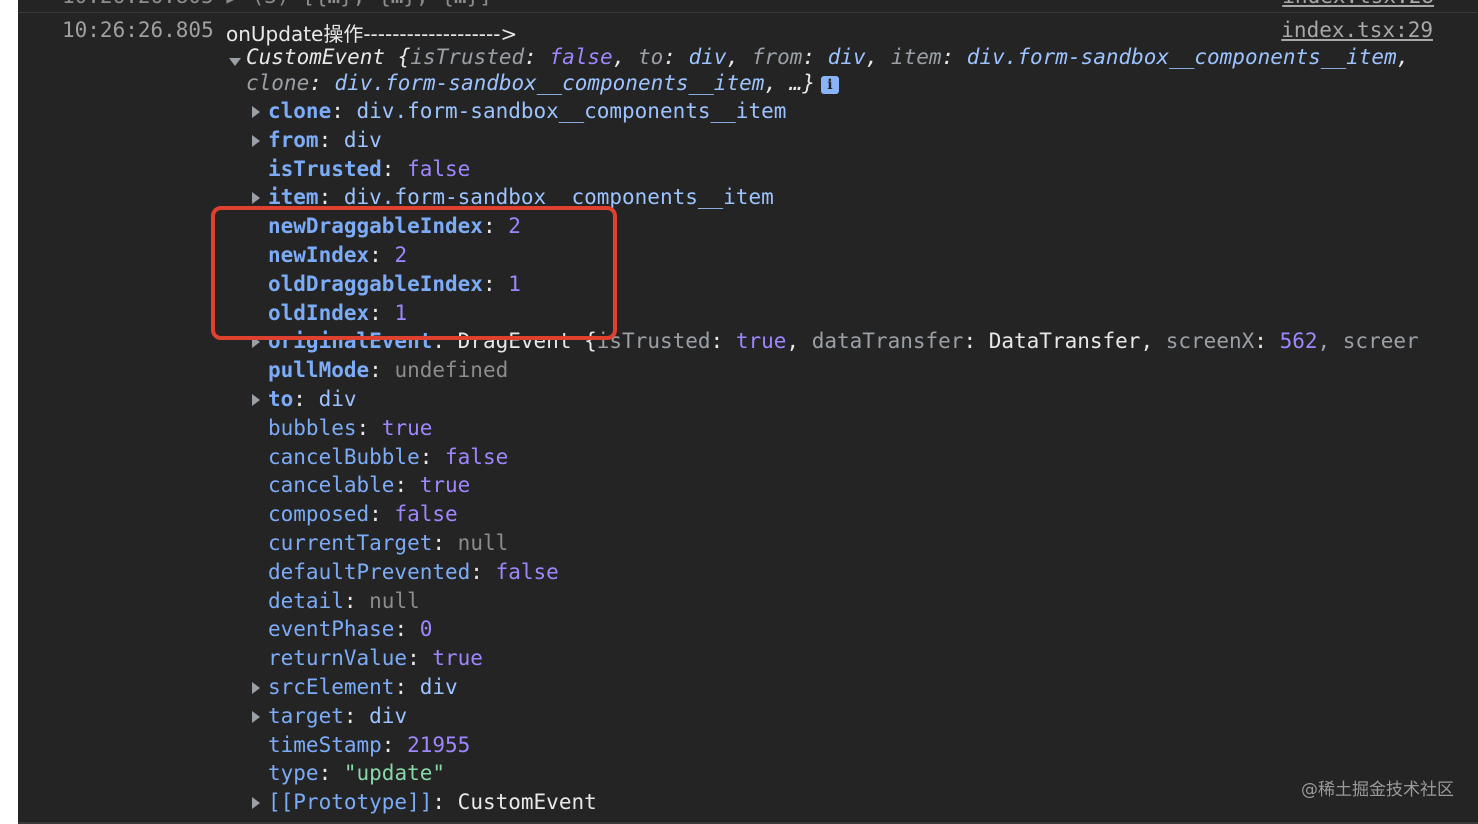  I want to click on property-row-detail: detail: null, so click(855, 601).